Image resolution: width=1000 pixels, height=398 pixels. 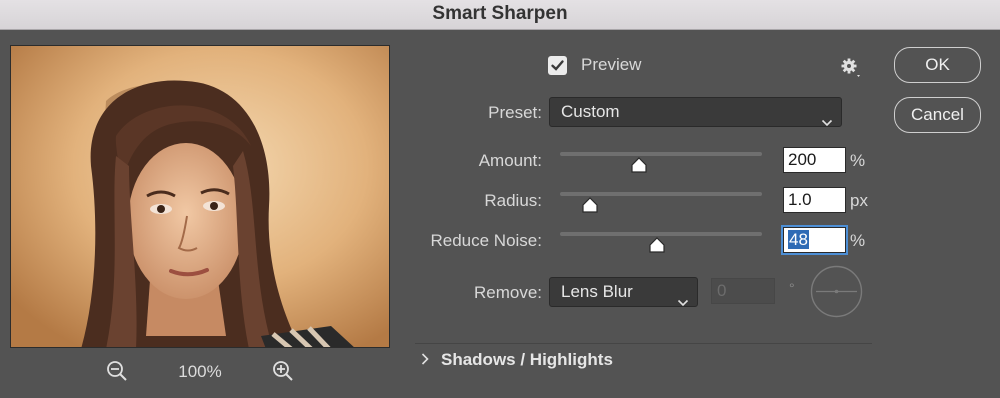 I want to click on checkmark-icon, so click(x=557, y=65).